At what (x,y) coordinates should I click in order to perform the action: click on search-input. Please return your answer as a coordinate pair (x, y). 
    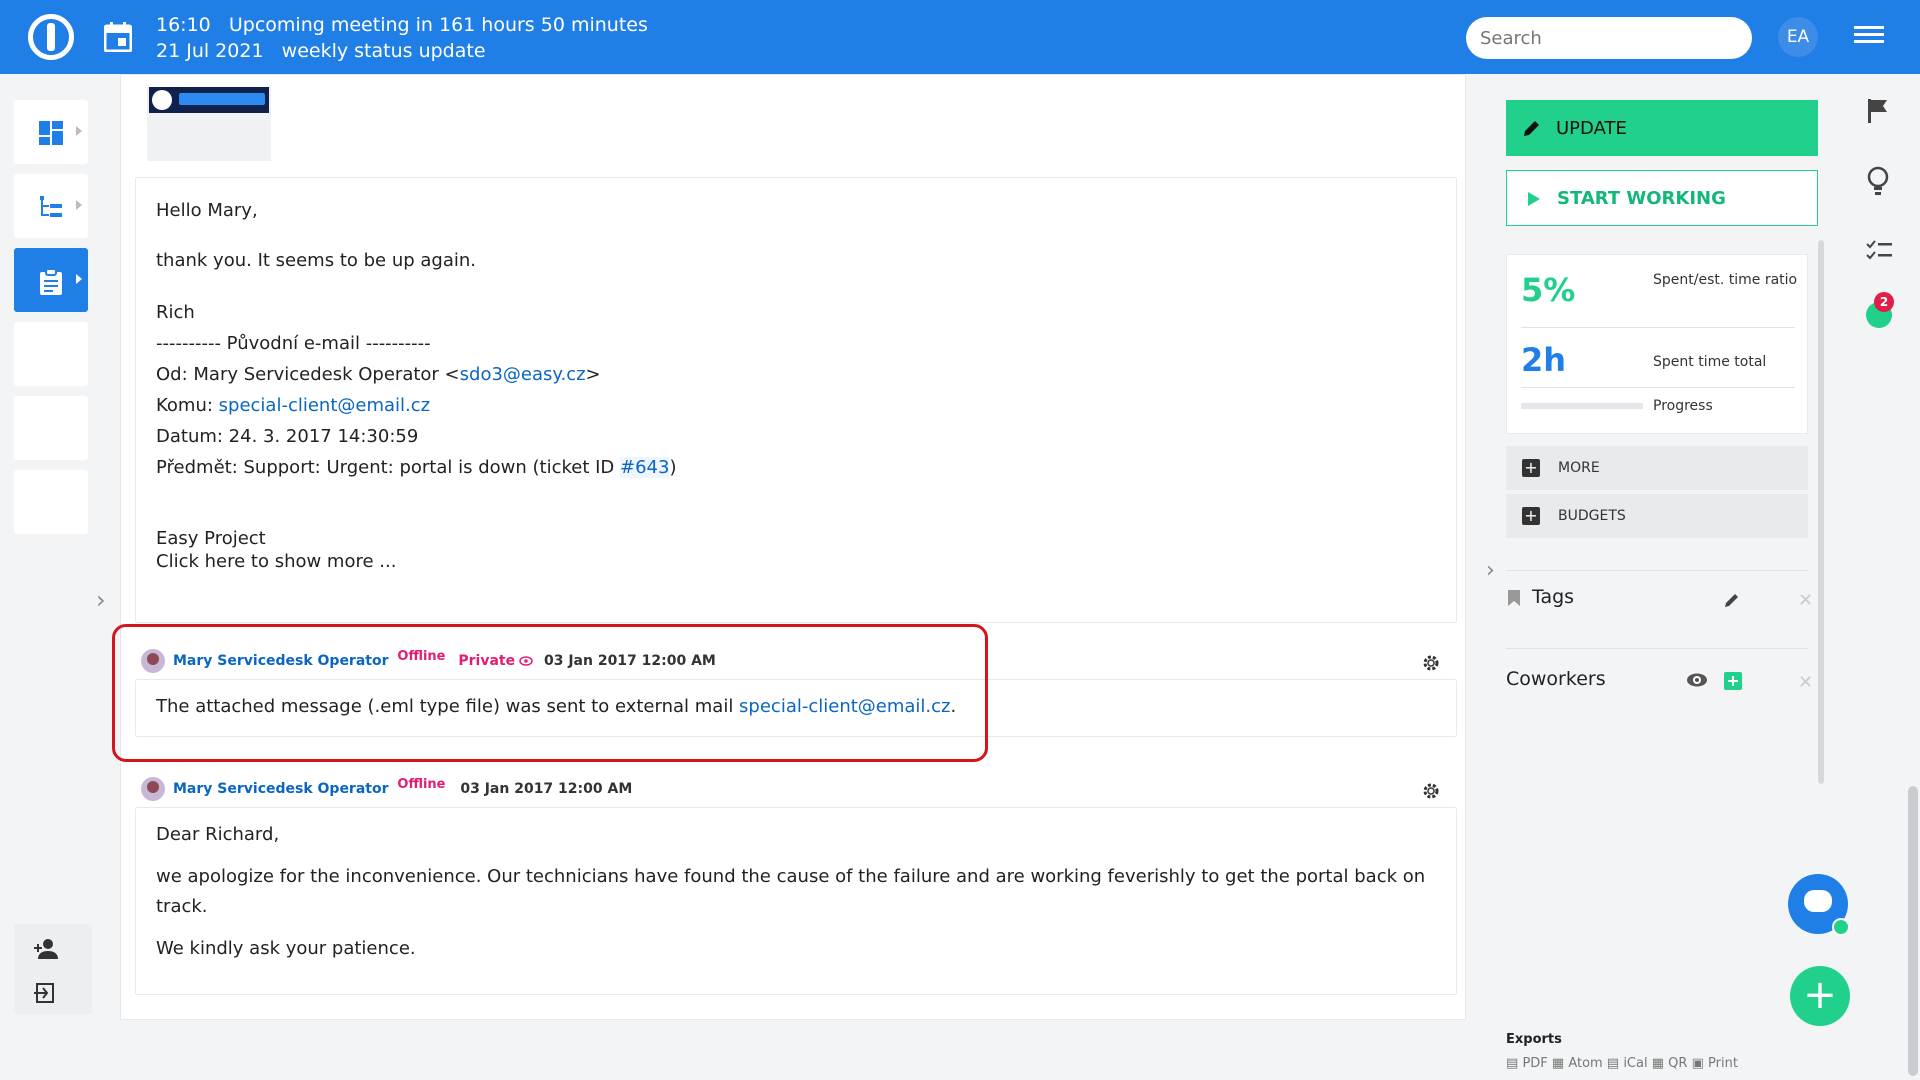
    Looking at the image, I should click on (1609, 38).